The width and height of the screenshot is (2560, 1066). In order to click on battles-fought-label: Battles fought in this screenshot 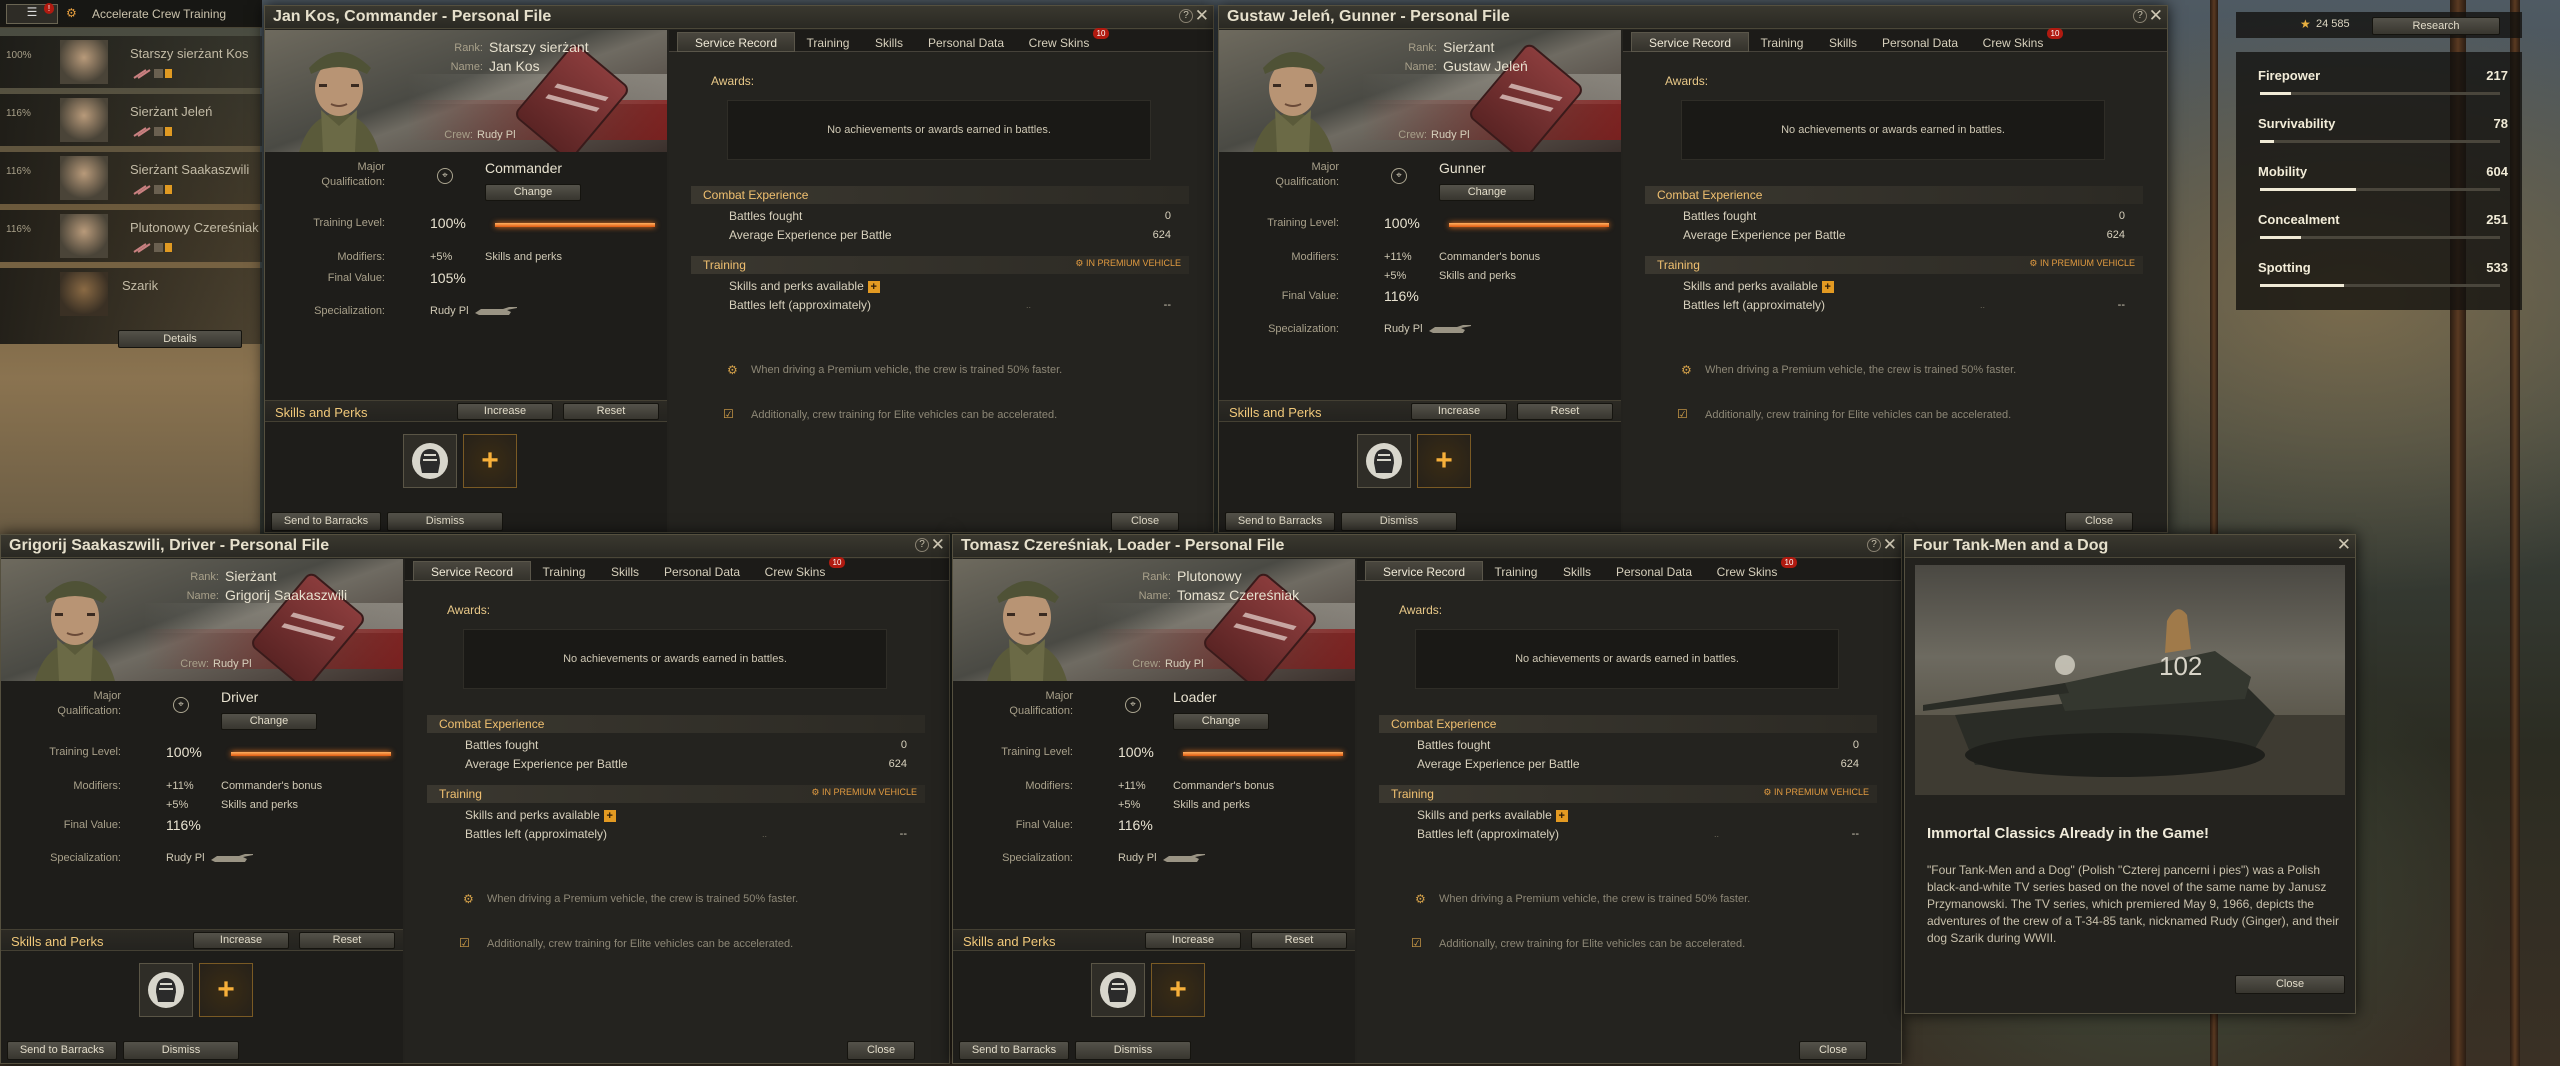, I will do `click(1720, 216)`.